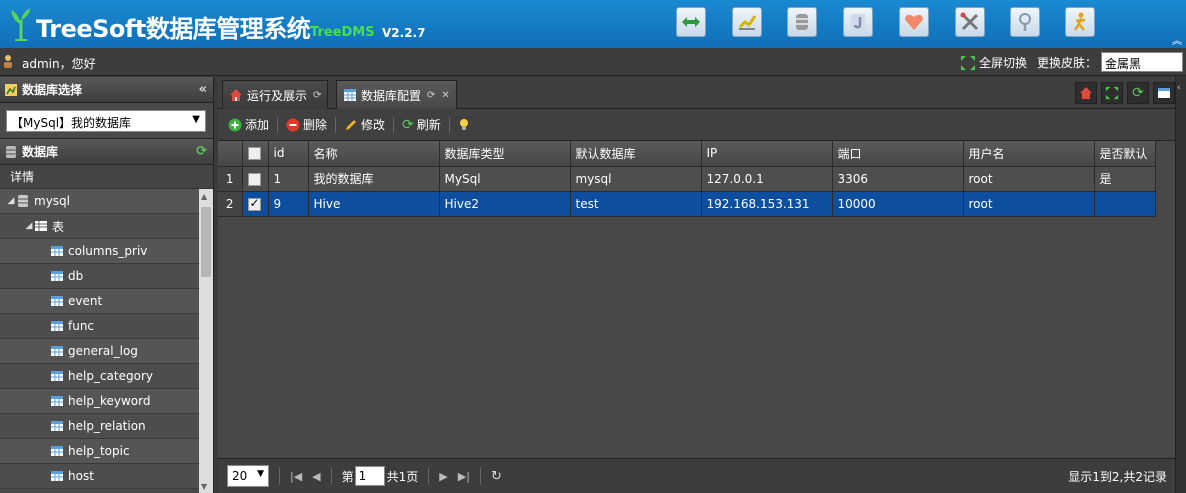 The image size is (1186, 493). Describe the element at coordinates (443, 476) in the screenshot. I see `next-page-icon: ▶` at that location.